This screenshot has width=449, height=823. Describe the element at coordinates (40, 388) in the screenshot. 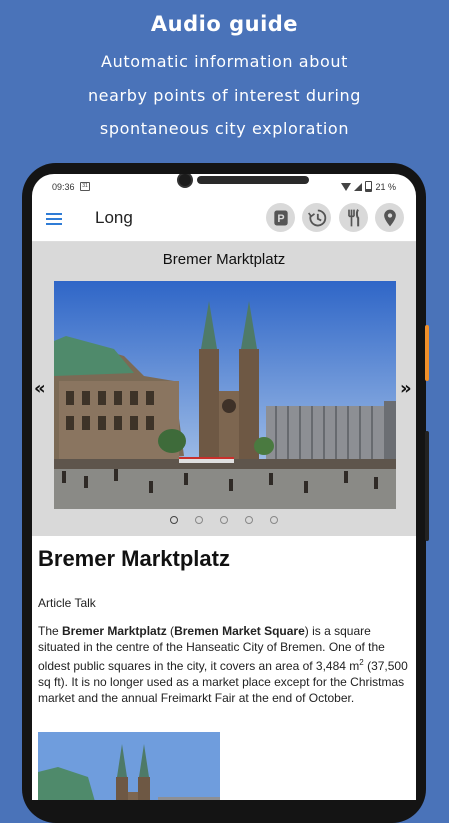

I see `gallery-prev-arrow: «` at that location.